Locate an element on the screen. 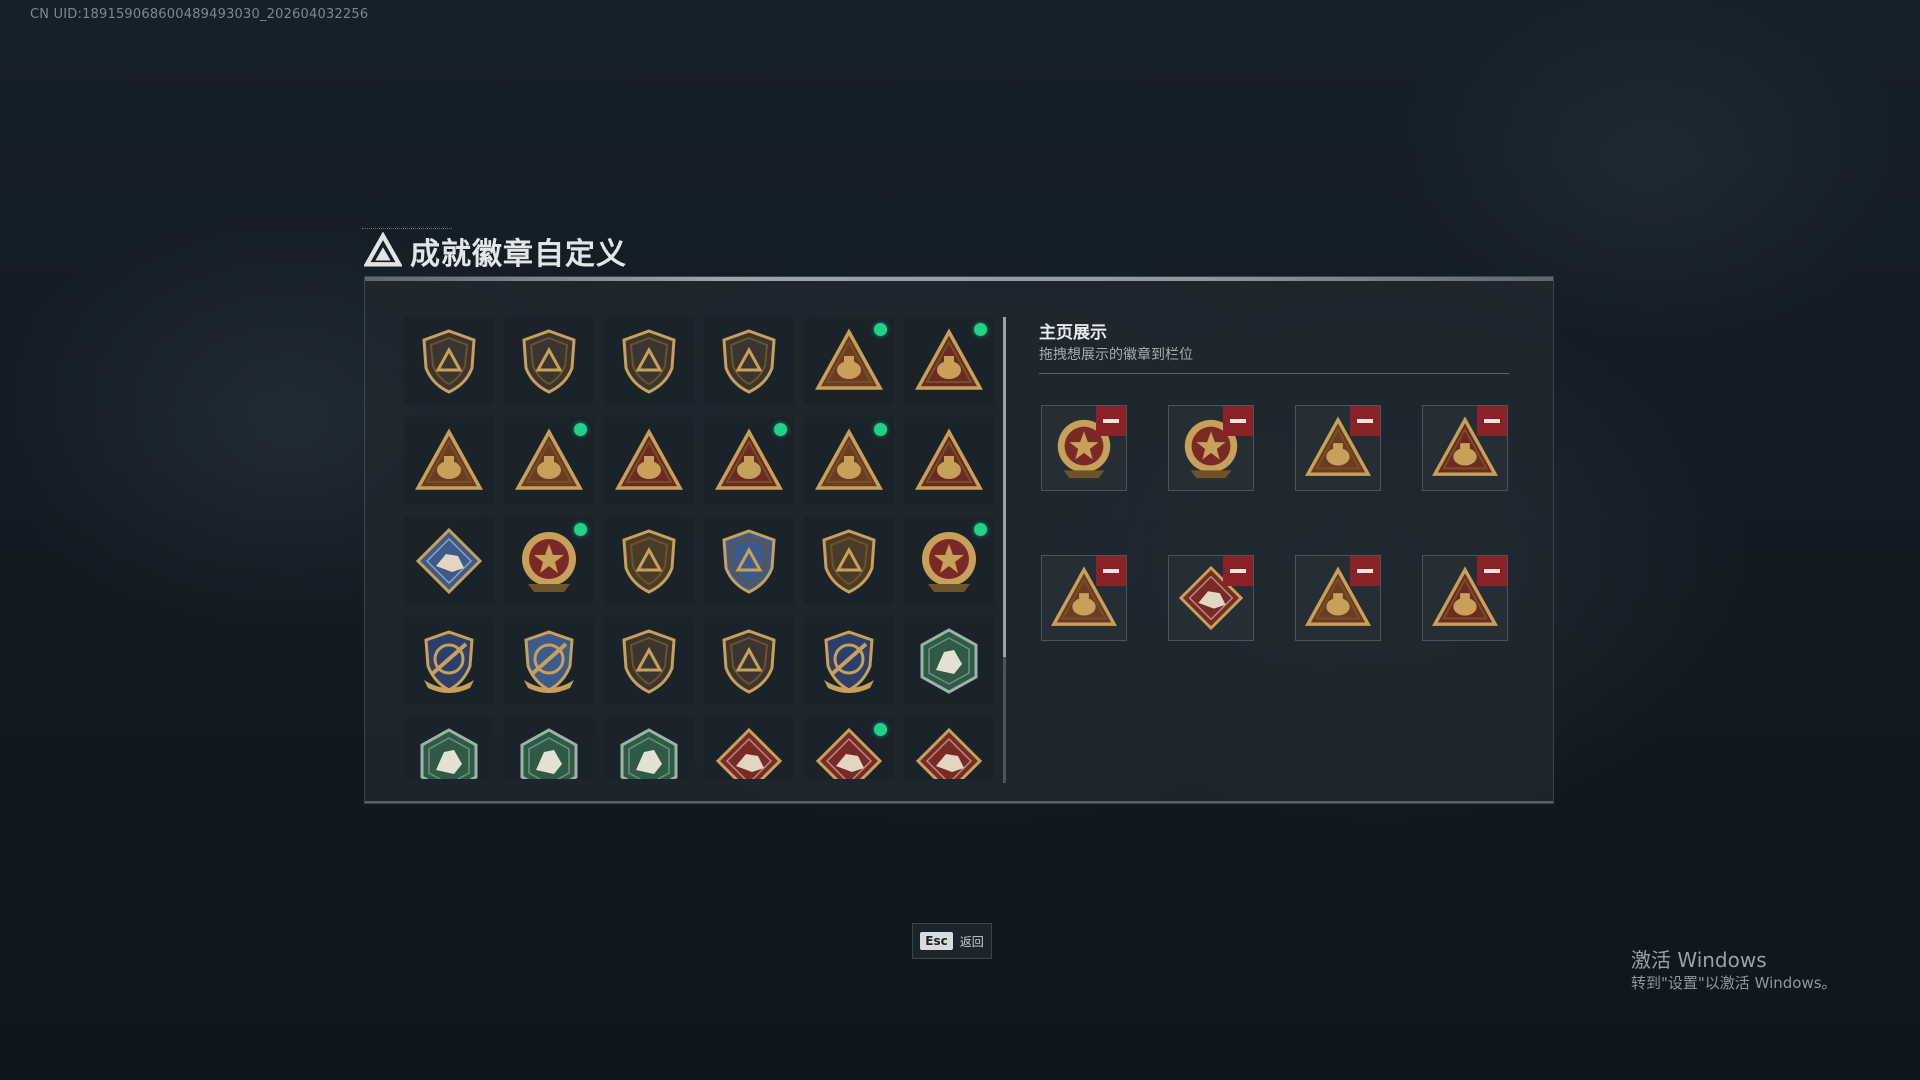 The height and width of the screenshot is (1080, 1920). shield-no-entry-badge-icon is located at coordinates (649, 661).